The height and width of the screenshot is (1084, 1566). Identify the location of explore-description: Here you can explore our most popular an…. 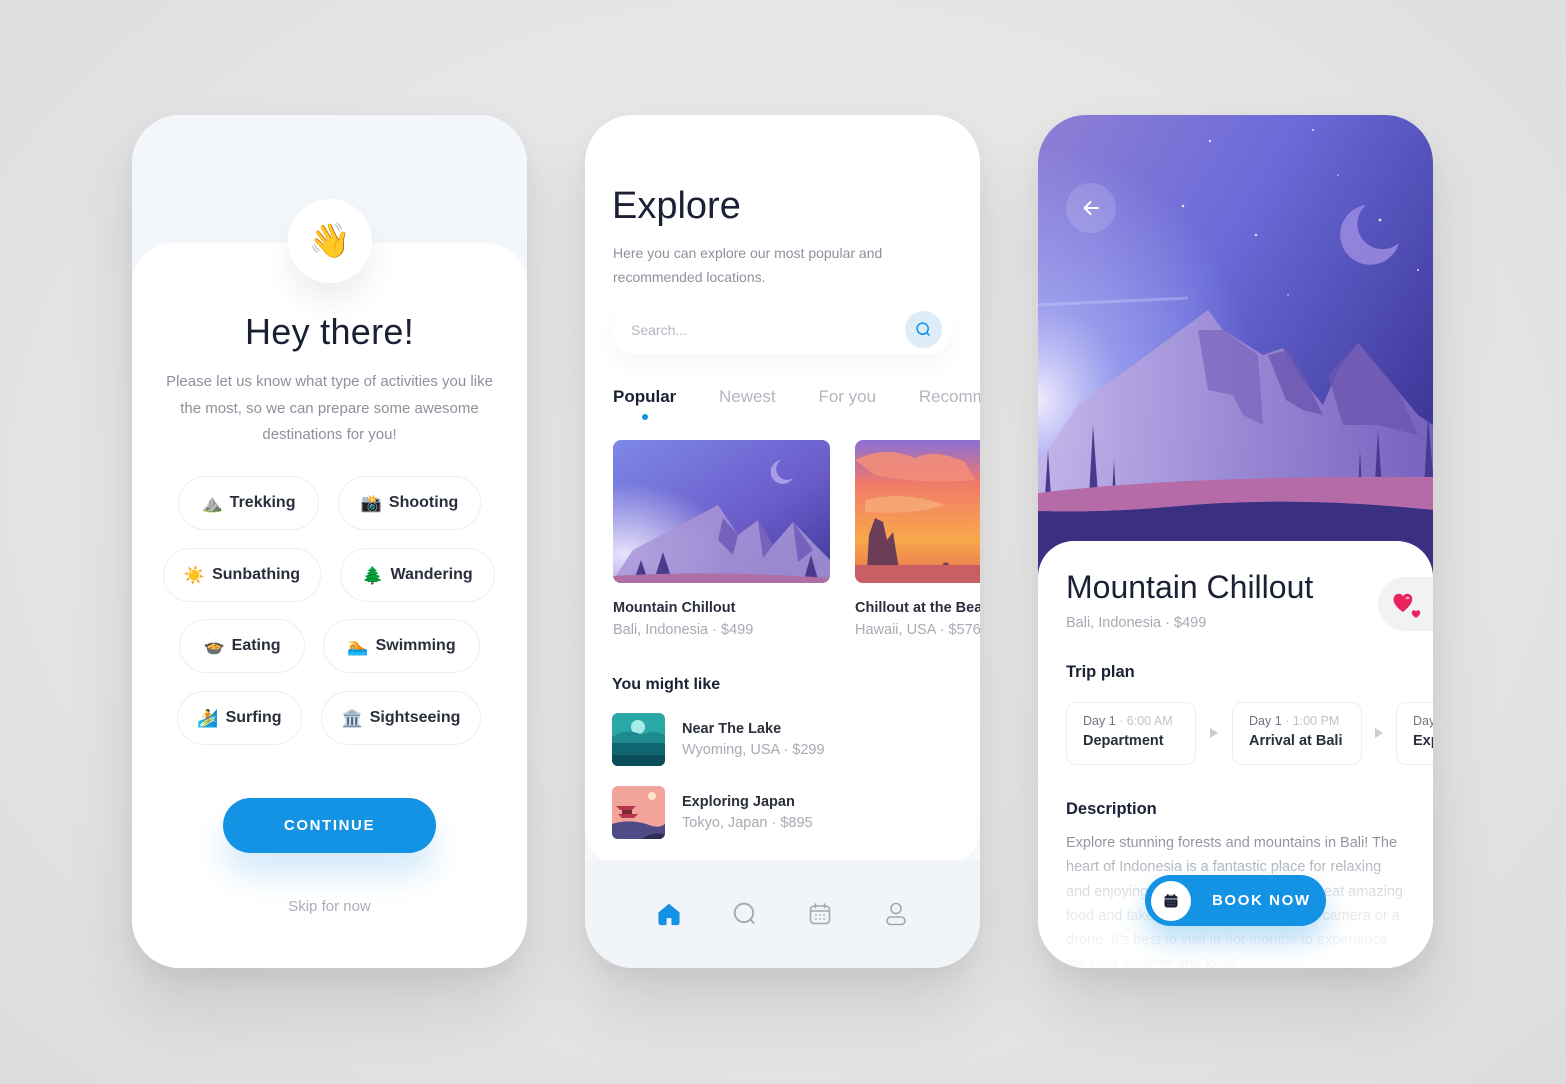
(748, 265).